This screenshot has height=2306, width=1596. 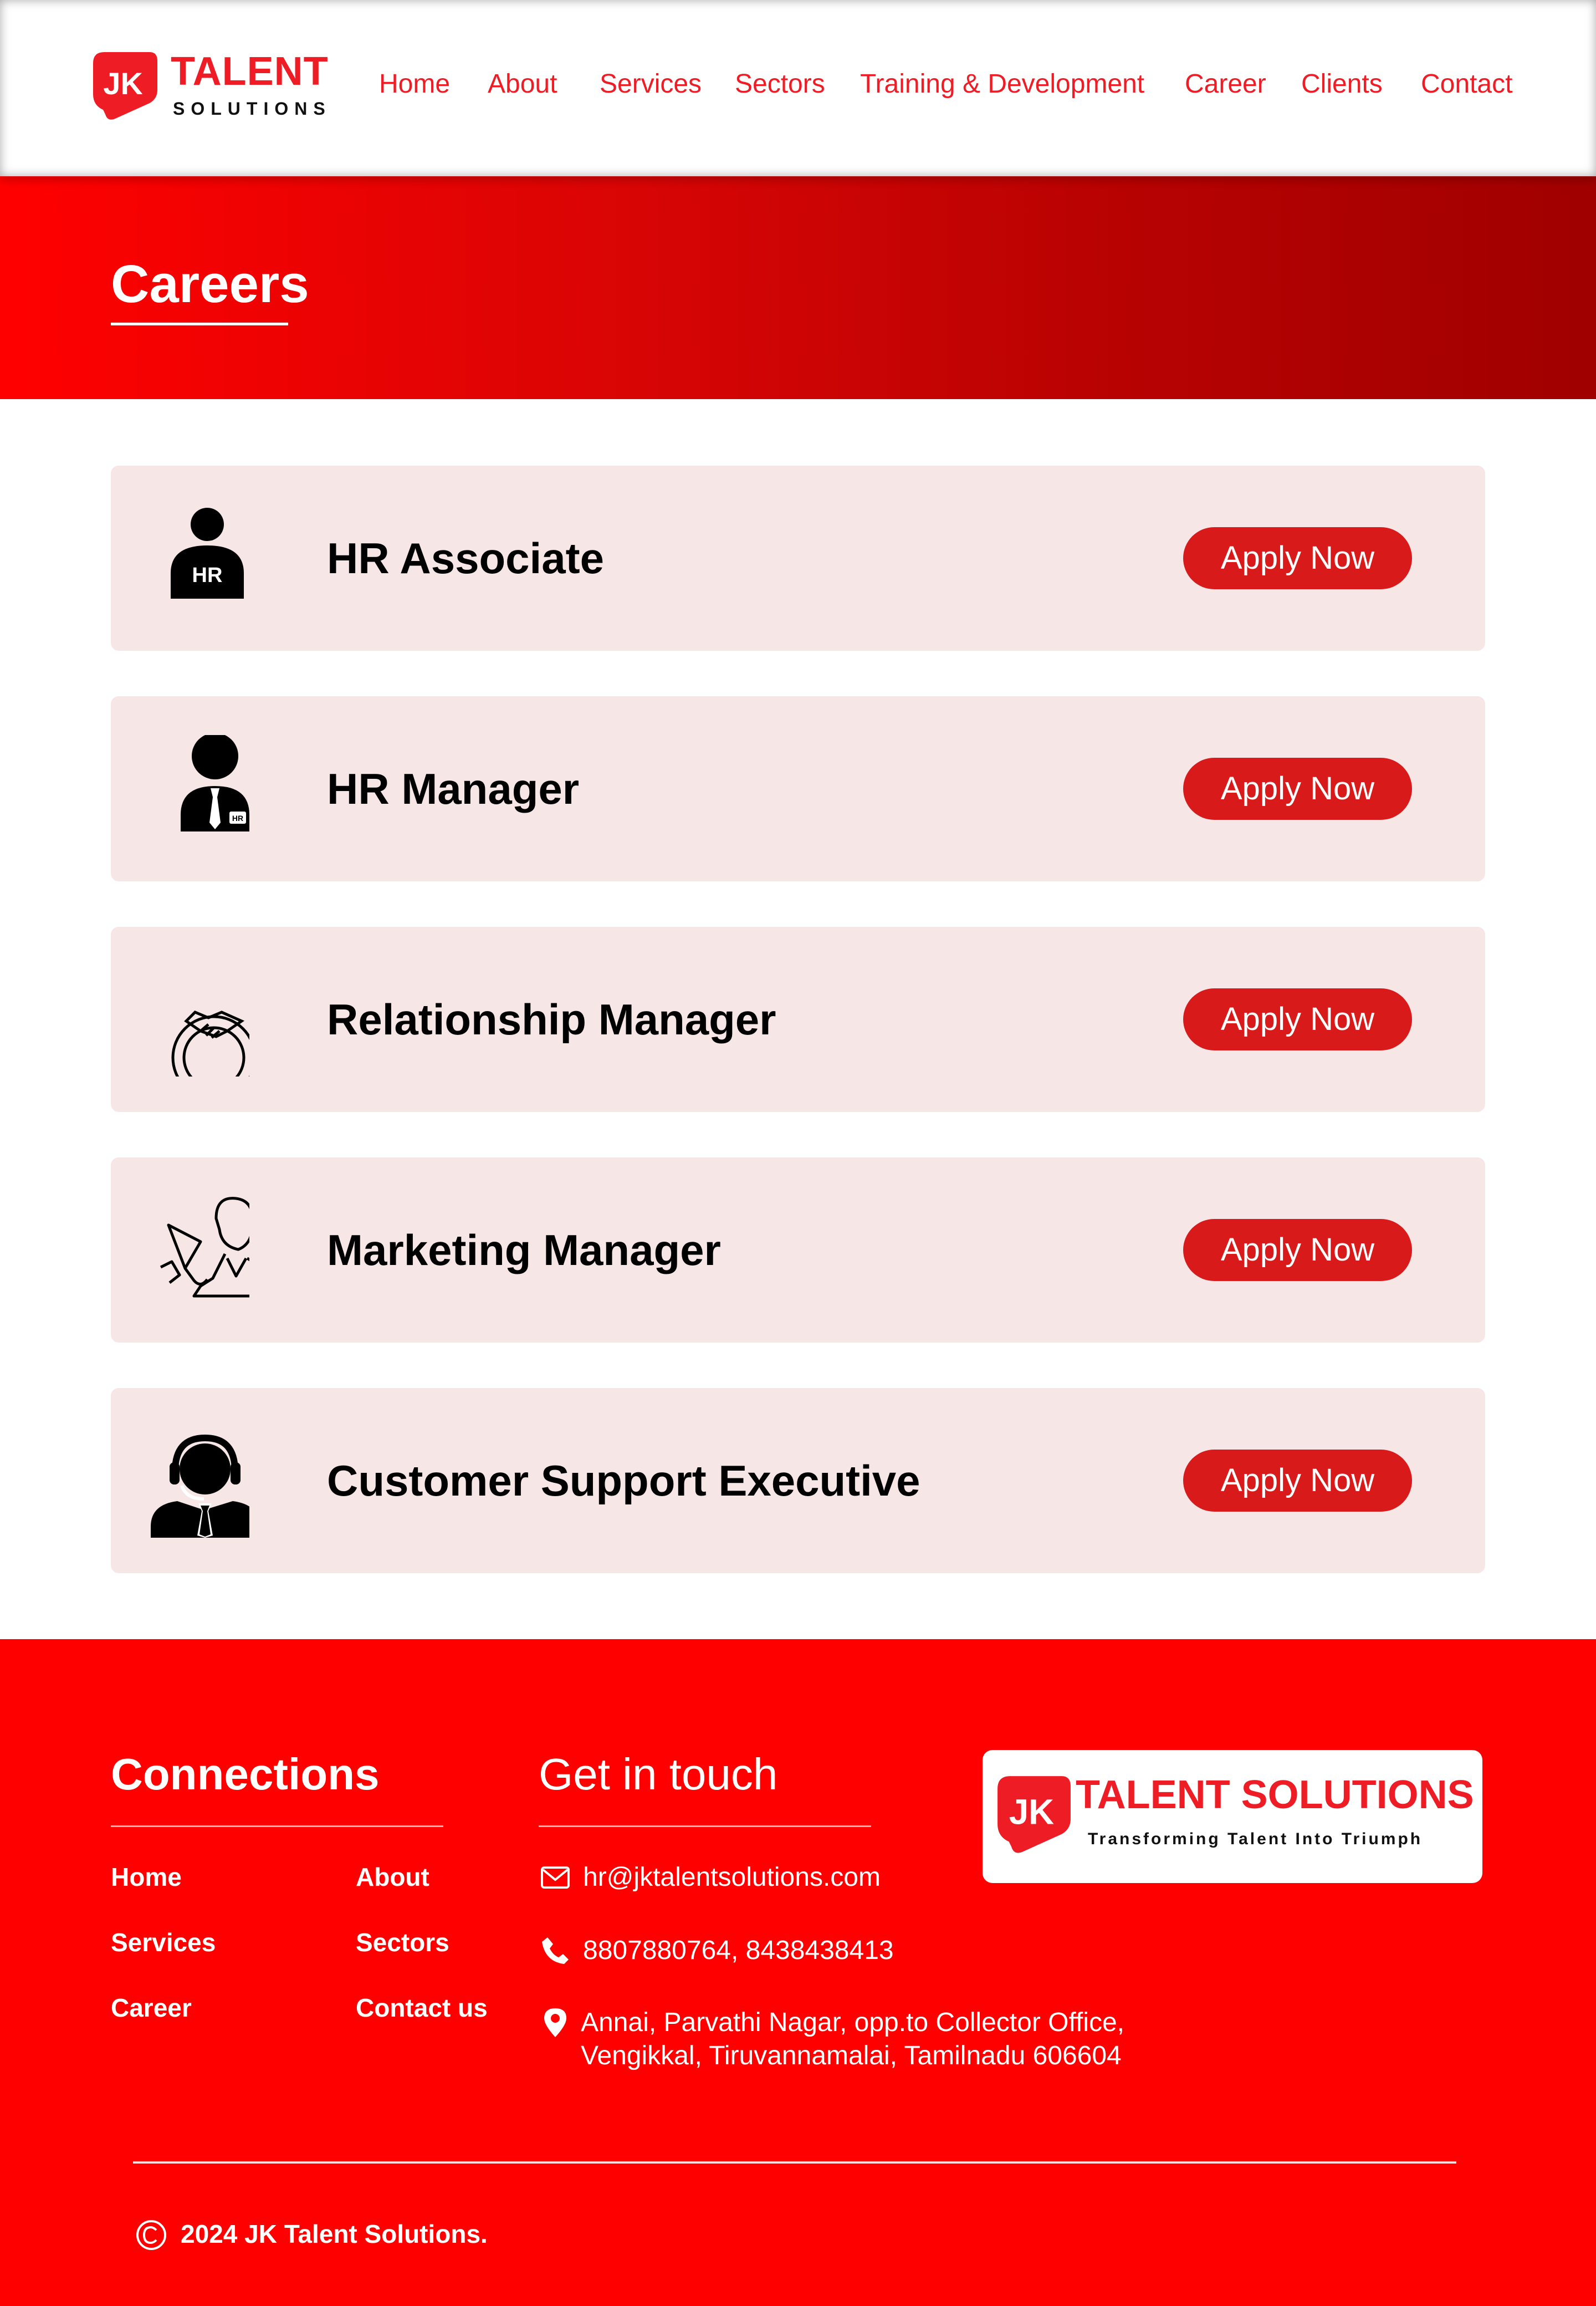 I want to click on footer-link-services: Services, so click(x=163, y=1942).